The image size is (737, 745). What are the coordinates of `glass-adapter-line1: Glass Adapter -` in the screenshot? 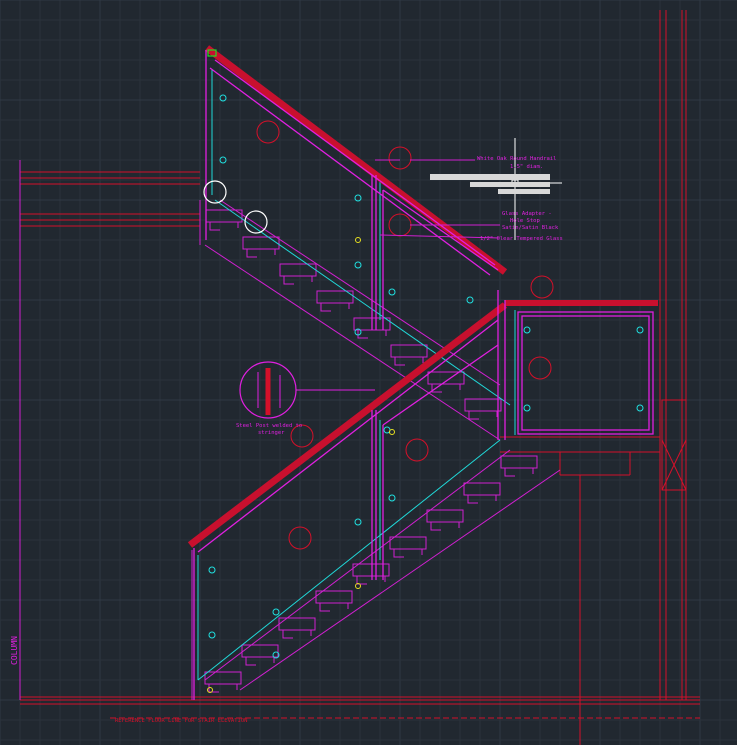 It's located at (527, 214).